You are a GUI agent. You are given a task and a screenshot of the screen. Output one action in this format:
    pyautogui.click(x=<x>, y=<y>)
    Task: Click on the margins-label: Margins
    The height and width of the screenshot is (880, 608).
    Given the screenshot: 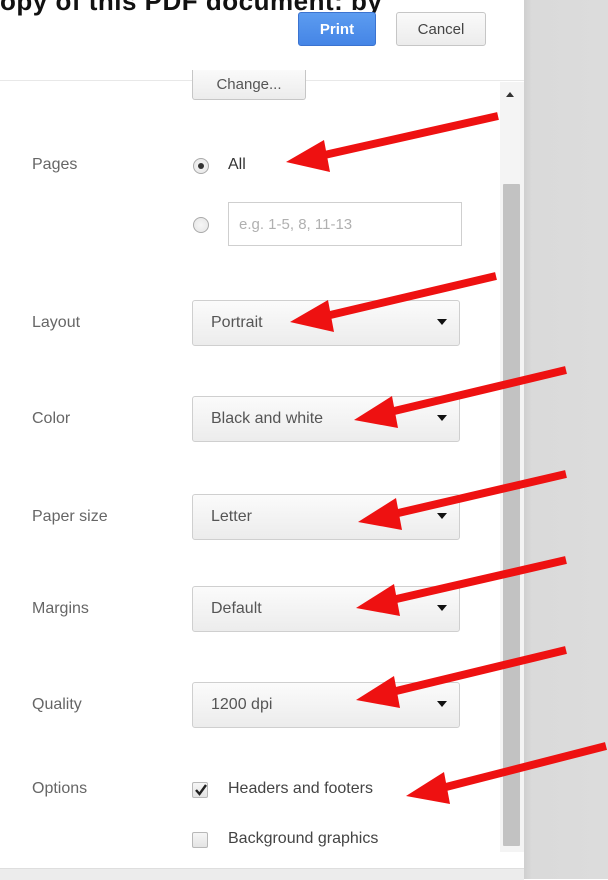 What is the action you would take?
    pyautogui.click(x=60, y=608)
    